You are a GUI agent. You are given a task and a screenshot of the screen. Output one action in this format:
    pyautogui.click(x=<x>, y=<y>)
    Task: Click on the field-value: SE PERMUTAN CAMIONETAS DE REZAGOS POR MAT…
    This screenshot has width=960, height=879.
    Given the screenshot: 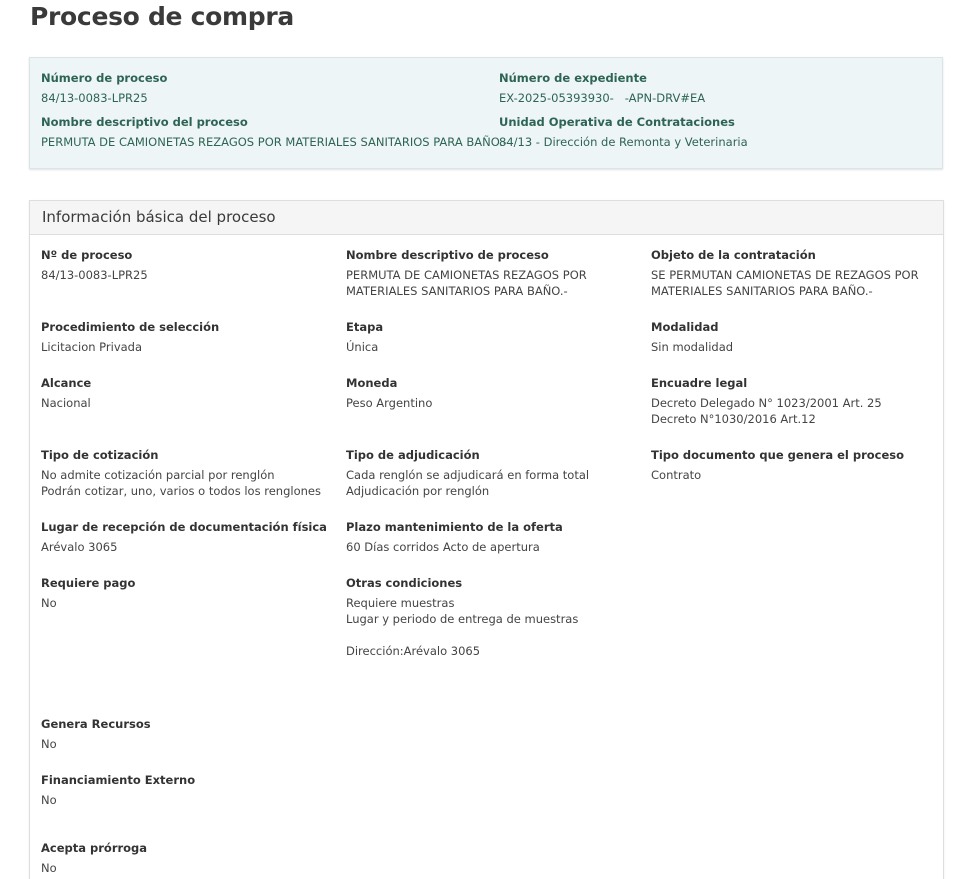 What is the action you would take?
    pyautogui.click(x=796, y=283)
    